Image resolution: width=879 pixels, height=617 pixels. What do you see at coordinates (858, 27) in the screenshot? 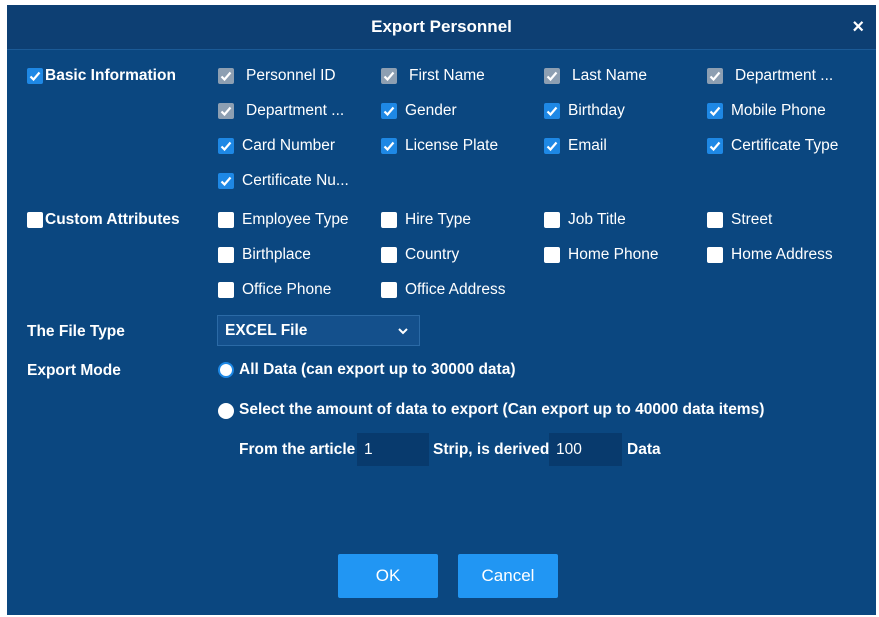
I see `close-icon: ×` at bounding box center [858, 27].